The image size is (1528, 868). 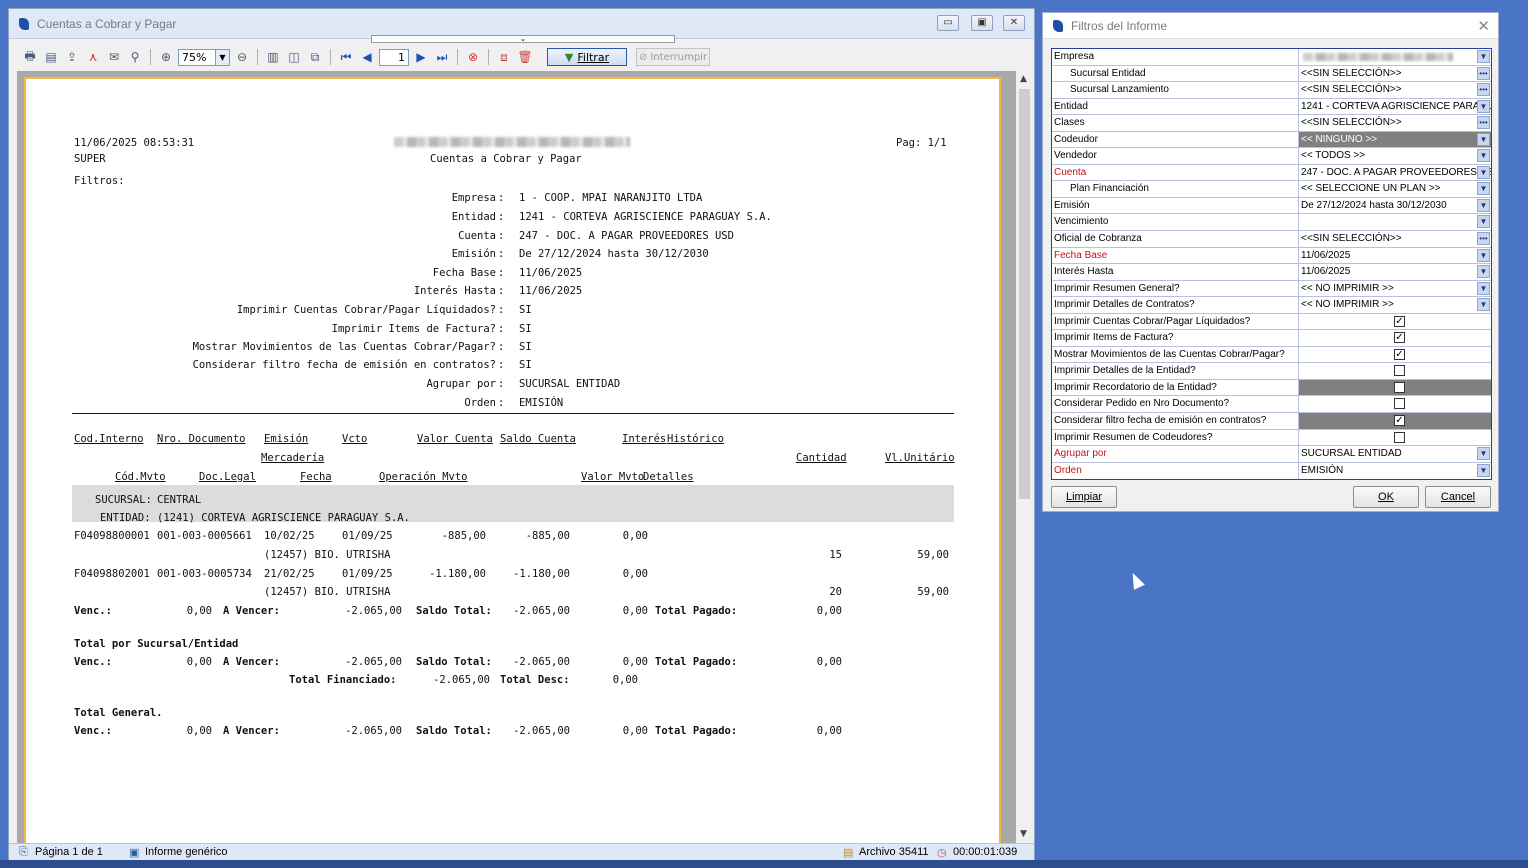 I want to click on filter-row-clases: Clases <<SIN SELECCIÓN>> •••, so click(x=1271, y=123).